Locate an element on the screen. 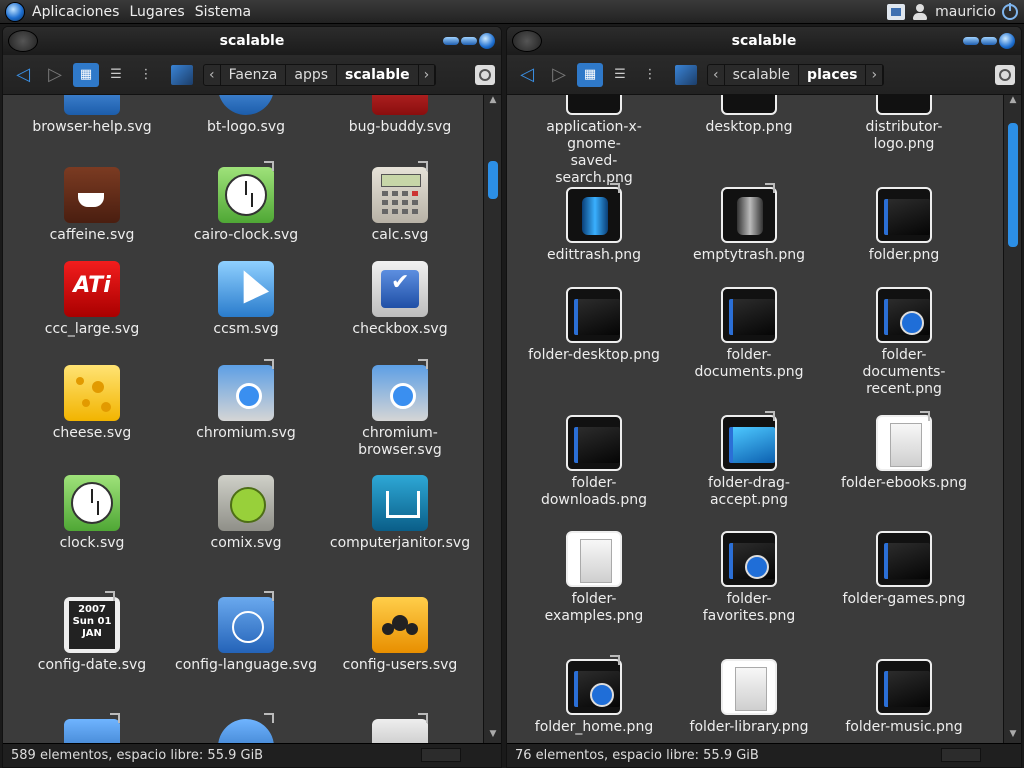 The height and width of the screenshot is (768, 1024). file-item: chromium.svg is located at coordinates (246, 400).